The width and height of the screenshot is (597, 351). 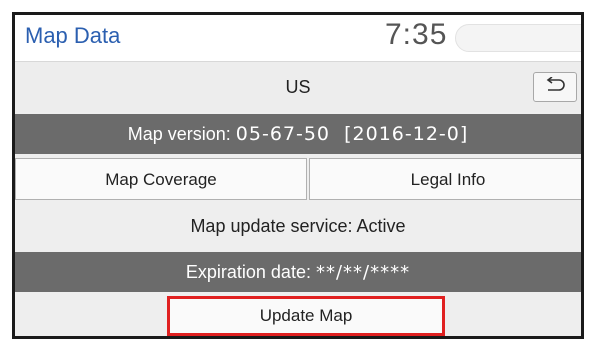 I want to click on update-map-highlight: Update Map, so click(x=306, y=316).